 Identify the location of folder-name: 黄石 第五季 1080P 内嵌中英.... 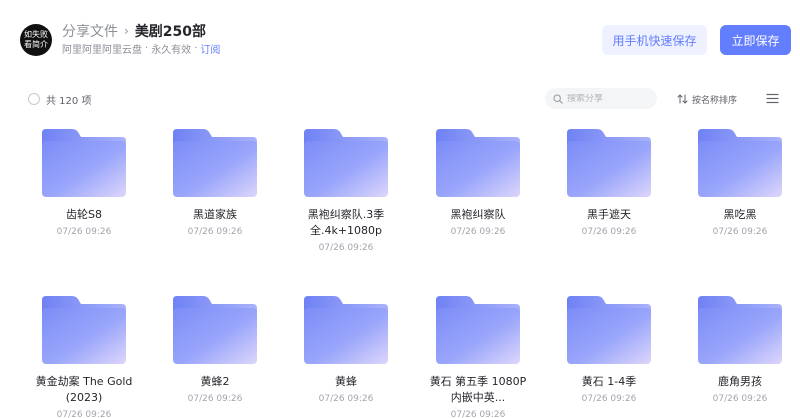
(478, 389).